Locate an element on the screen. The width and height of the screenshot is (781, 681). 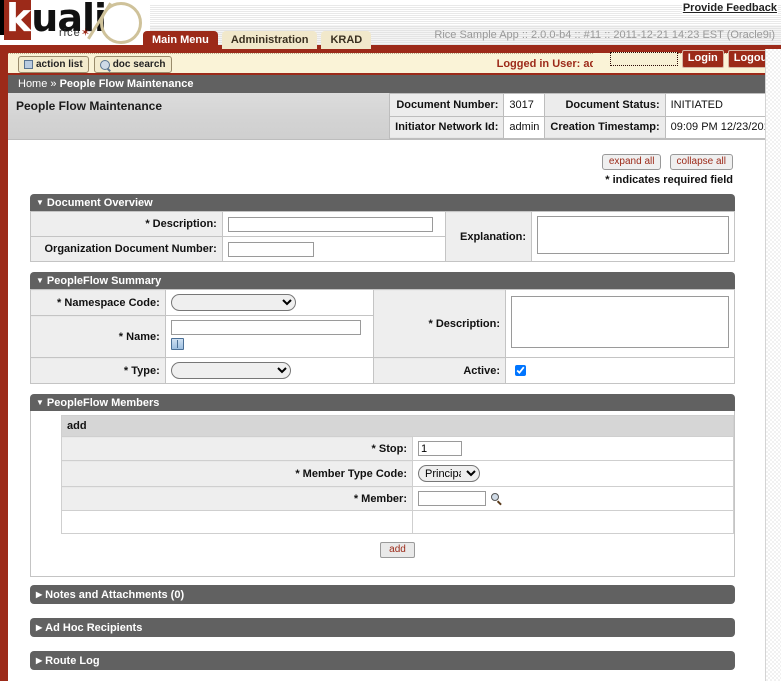
explanation-label: Explanation: is located at coordinates (488, 236).